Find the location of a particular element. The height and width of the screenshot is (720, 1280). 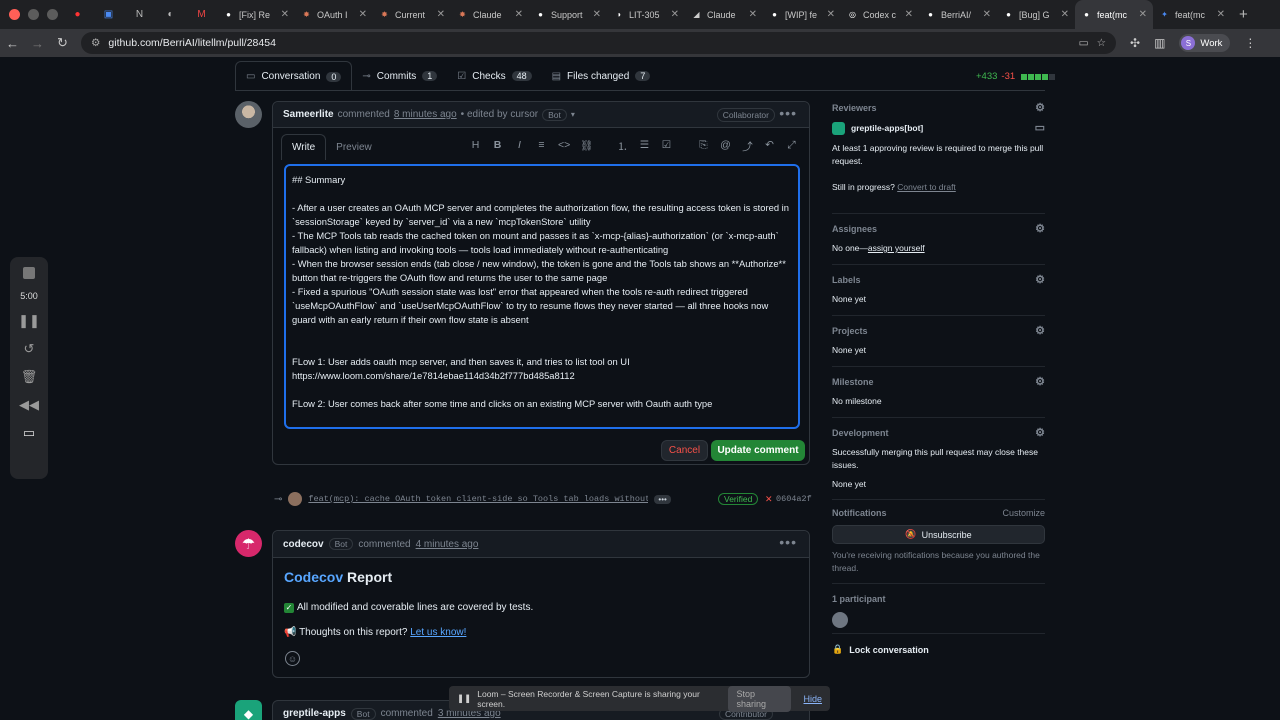

add-reaction-icon: ☺ is located at coordinates (292, 658).